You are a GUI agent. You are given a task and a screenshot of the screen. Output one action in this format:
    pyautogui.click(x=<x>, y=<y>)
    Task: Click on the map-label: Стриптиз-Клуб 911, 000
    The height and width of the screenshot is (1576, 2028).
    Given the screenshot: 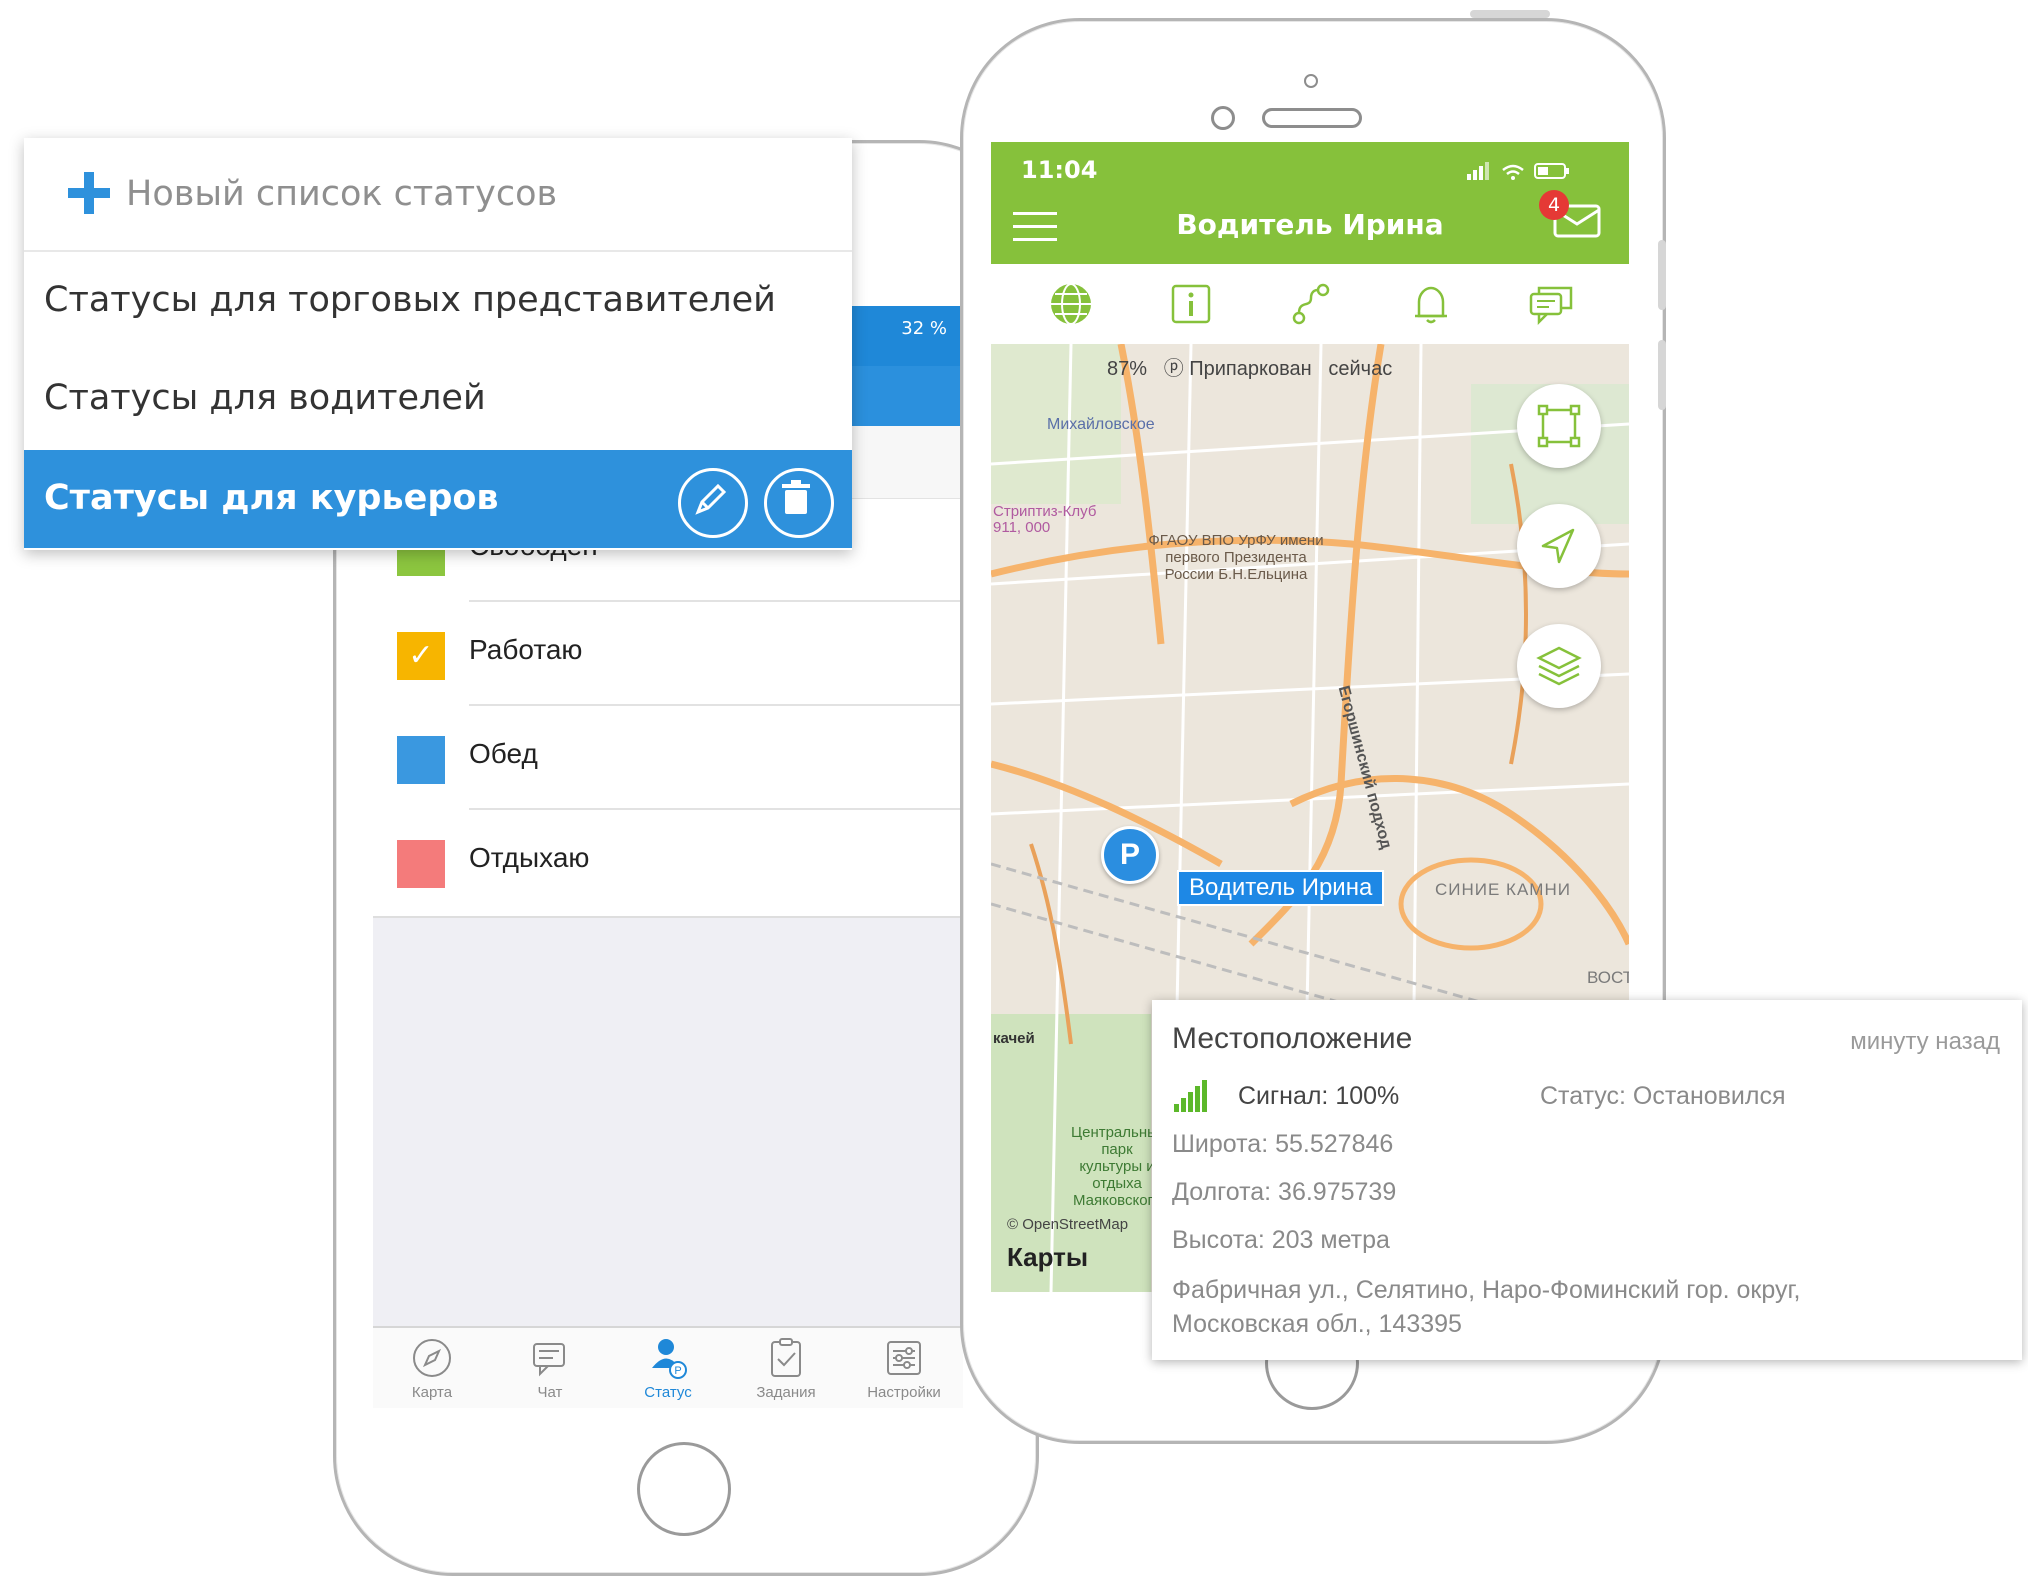 What is the action you would take?
    pyautogui.click(x=1045, y=519)
    